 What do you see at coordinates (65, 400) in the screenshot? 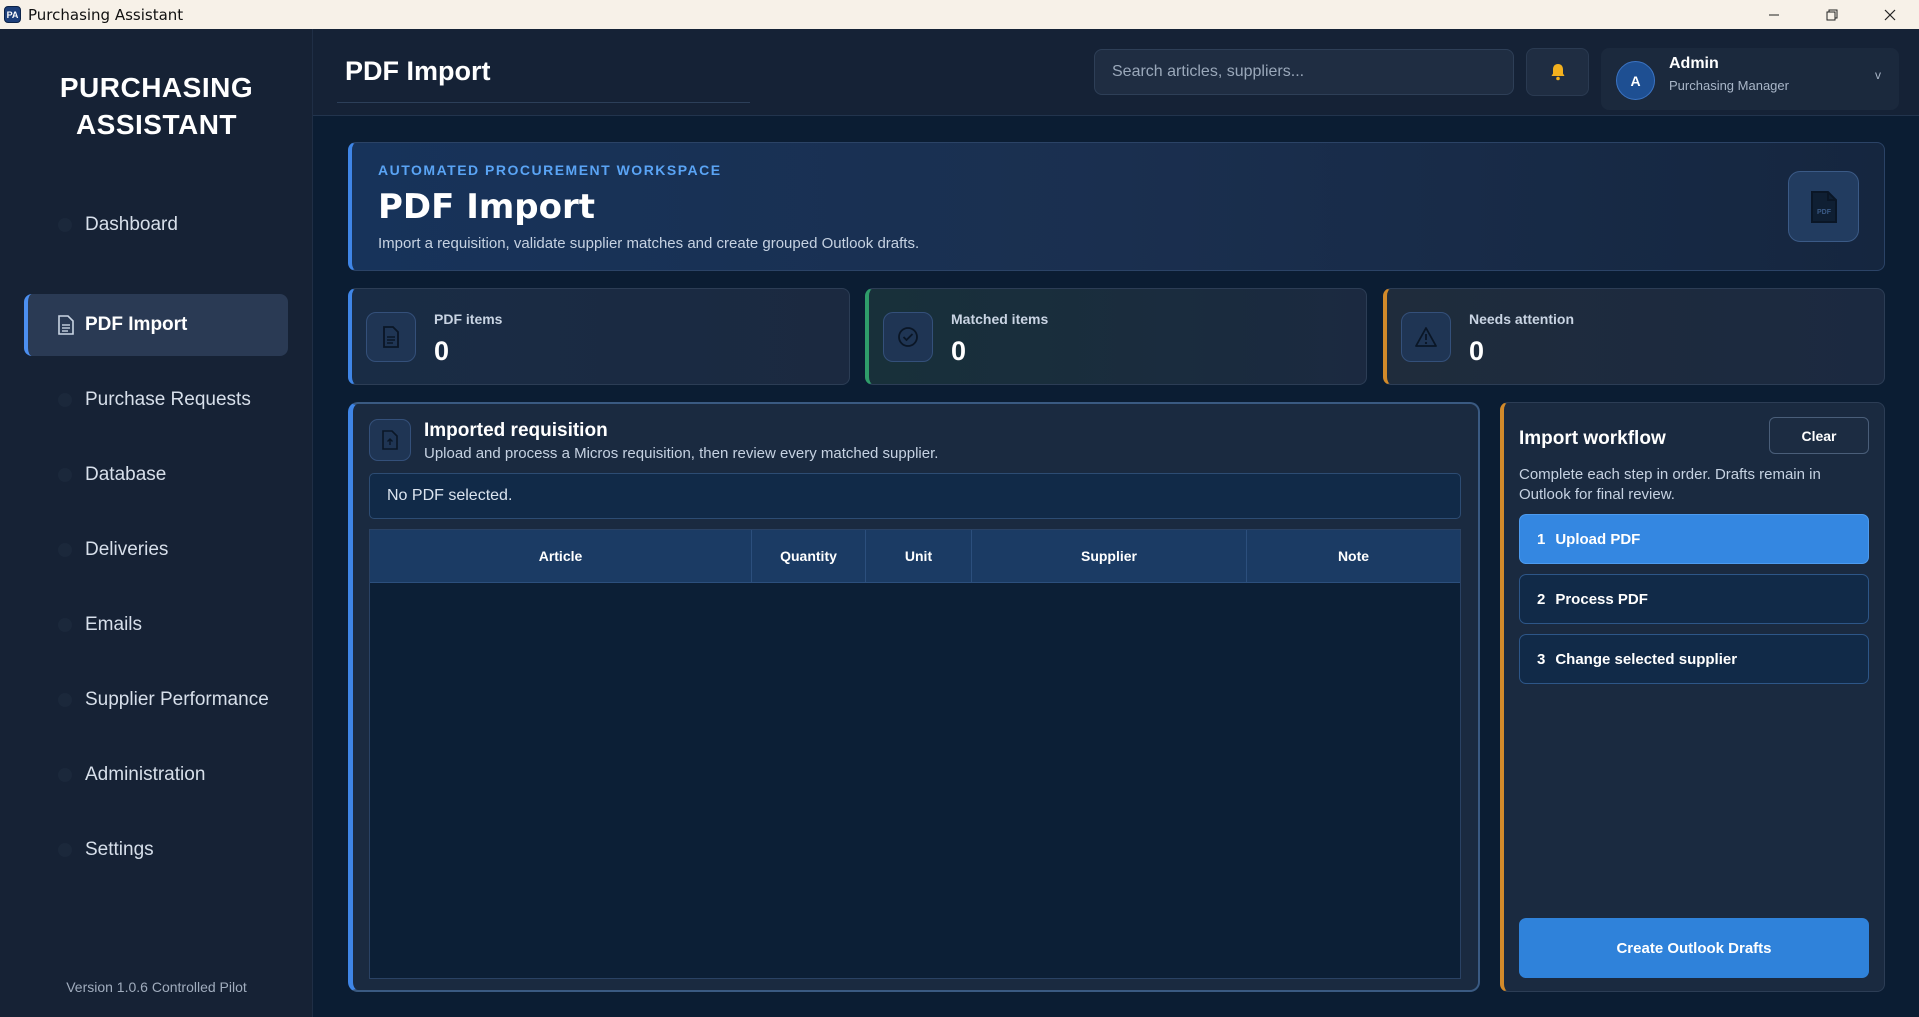
I see `purchase-requests-icon` at bounding box center [65, 400].